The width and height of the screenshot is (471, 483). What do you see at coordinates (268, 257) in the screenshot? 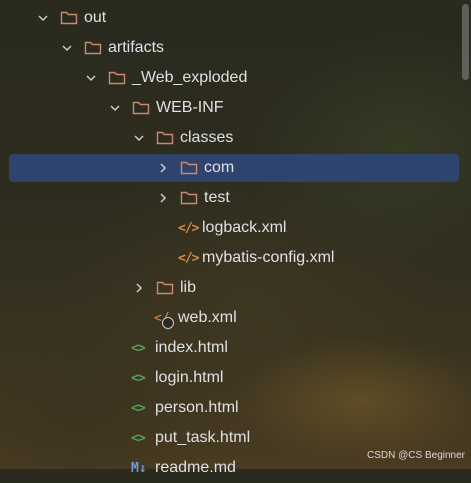
I see `tree-item-label: mybatis-config.xml` at bounding box center [268, 257].